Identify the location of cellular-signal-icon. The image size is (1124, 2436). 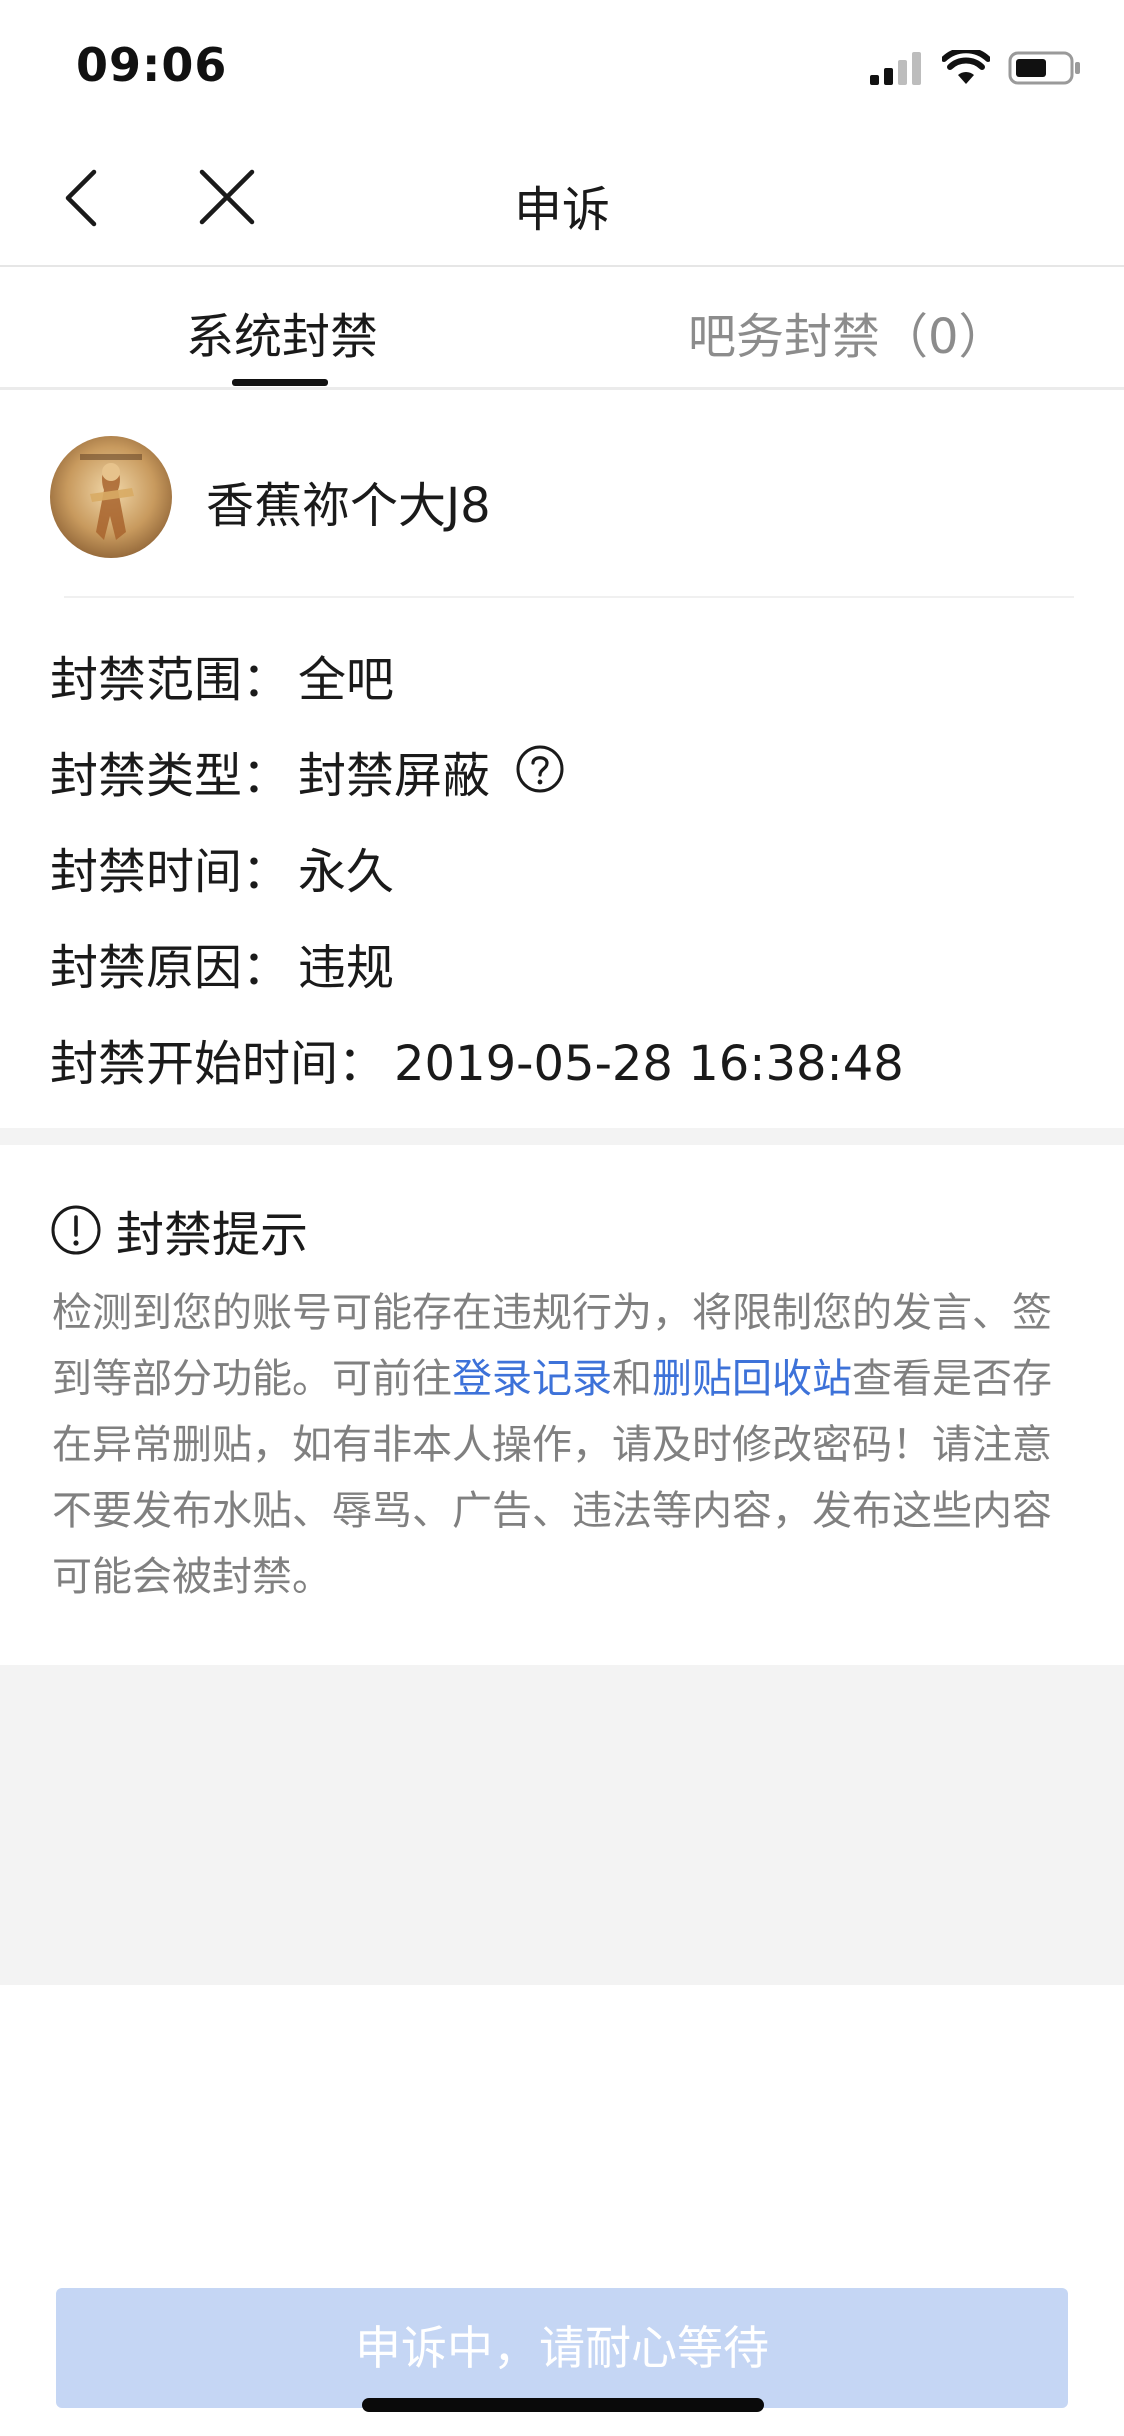
(895, 68).